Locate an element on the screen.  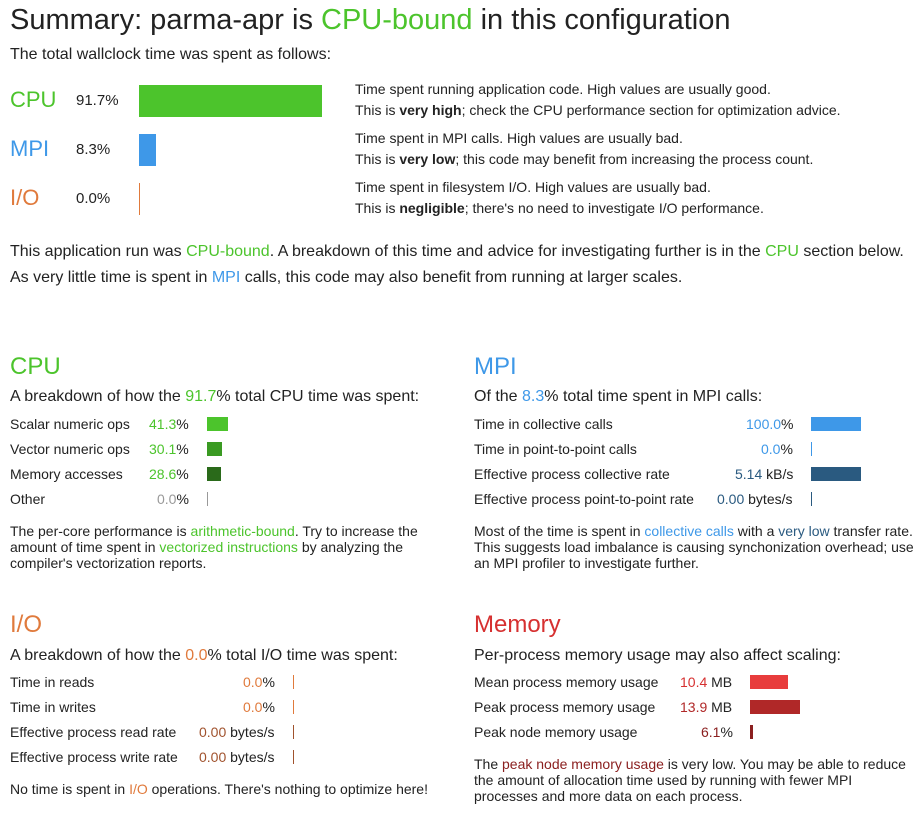
para2-mpi-link: MPI is located at coordinates (226, 277).